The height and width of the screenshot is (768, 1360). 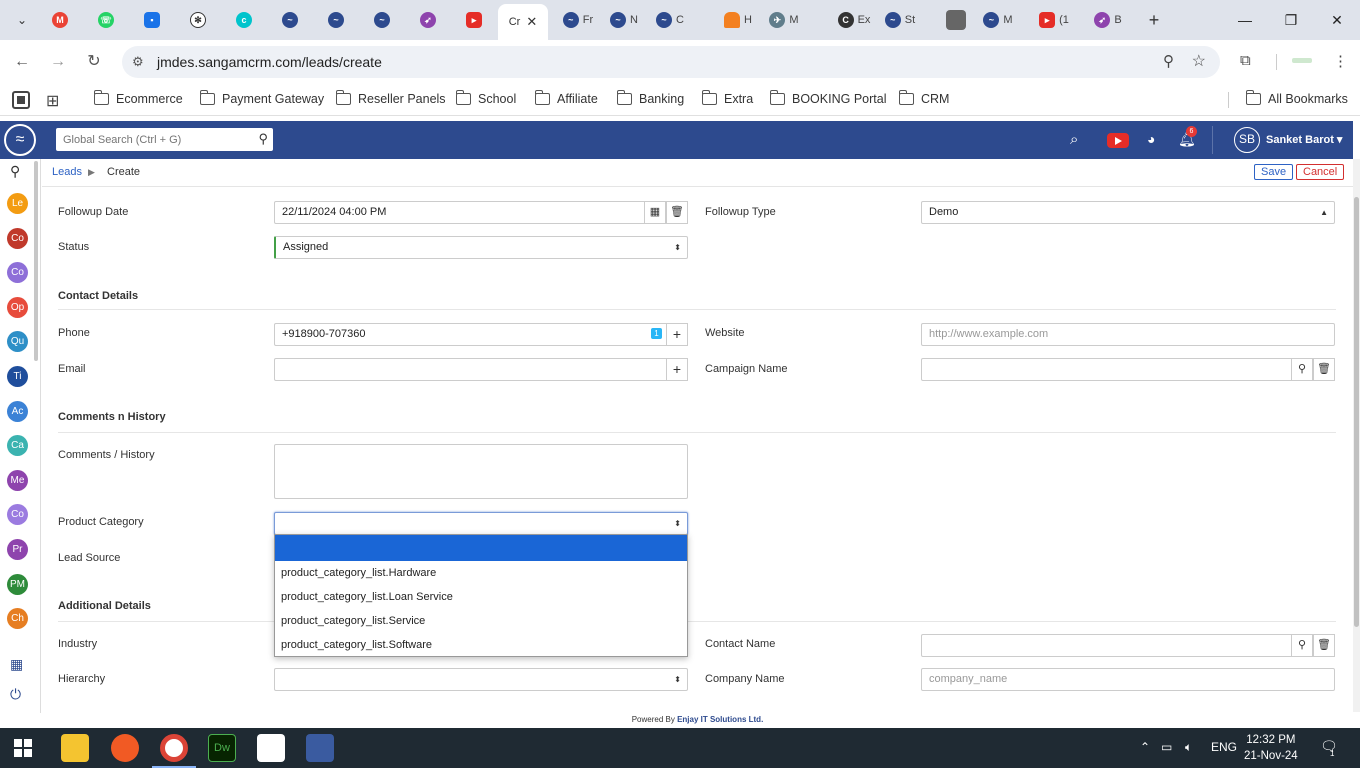 What do you see at coordinates (17, 342) in the screenshot?
I see `sidebar-module-4: Qu` at bounding box center [17, 342].